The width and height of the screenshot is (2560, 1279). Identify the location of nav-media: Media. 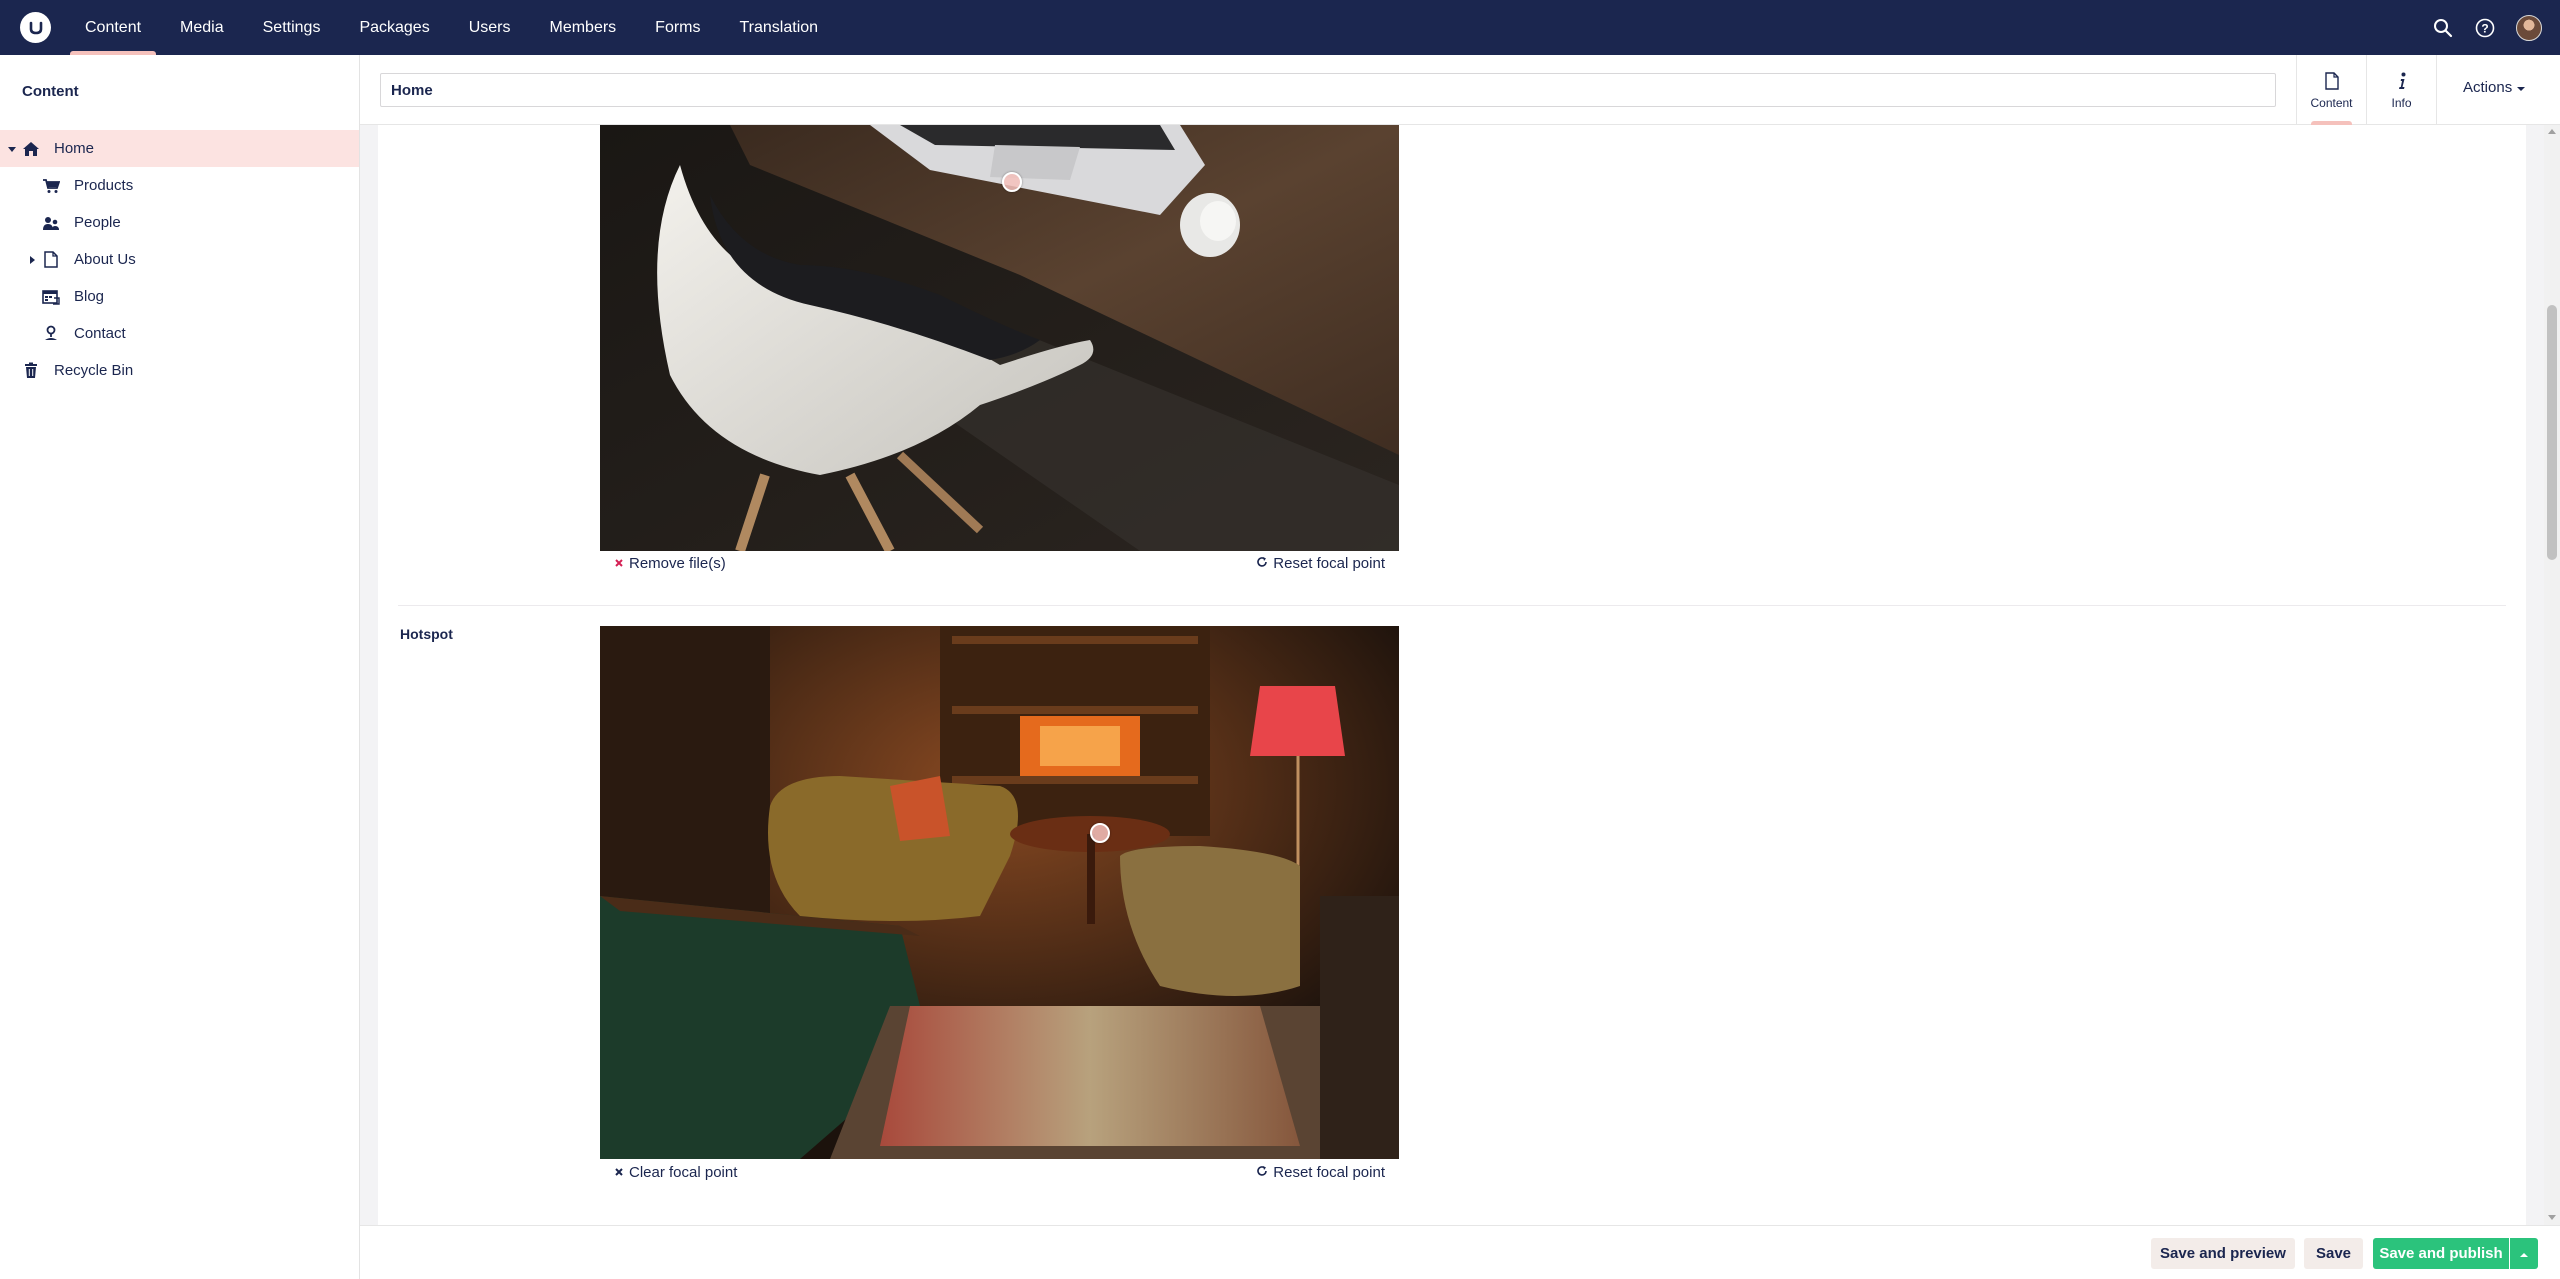
(202, 27).